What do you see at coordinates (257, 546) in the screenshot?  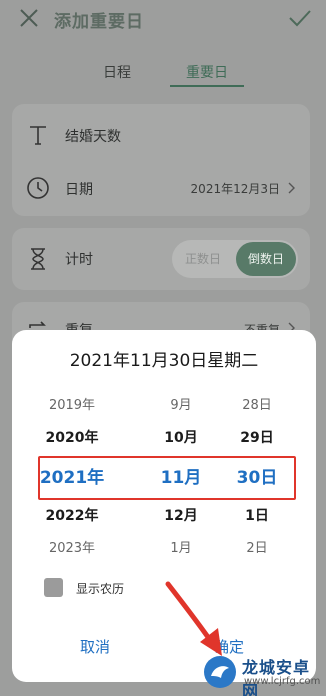 I see `picker-day-option: 2日` at bounding box center [257, 546].